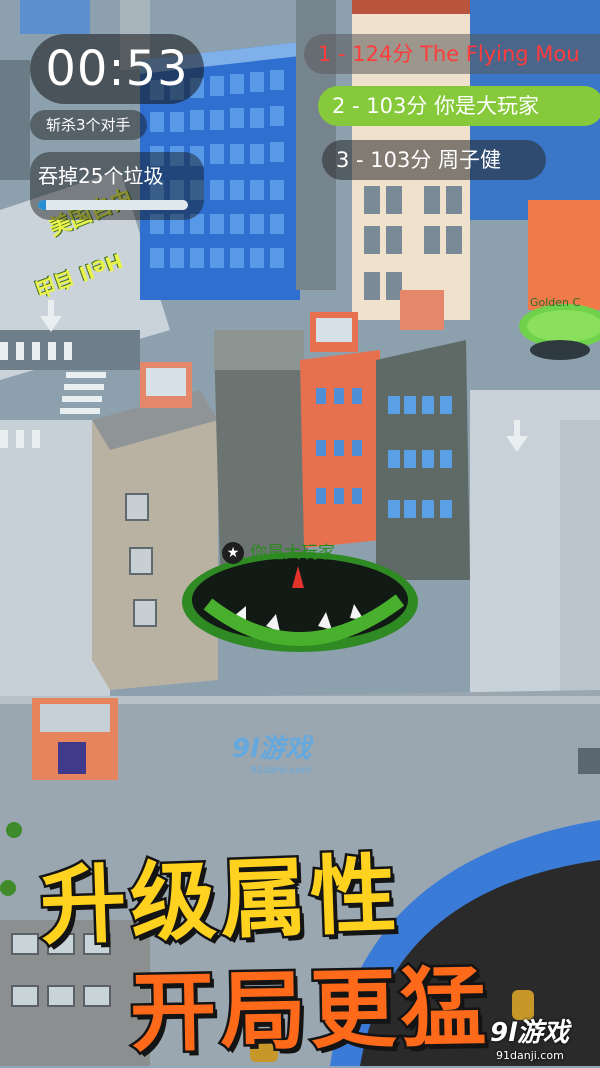  I want to click on quest-progress-bar, so click(113, 205).